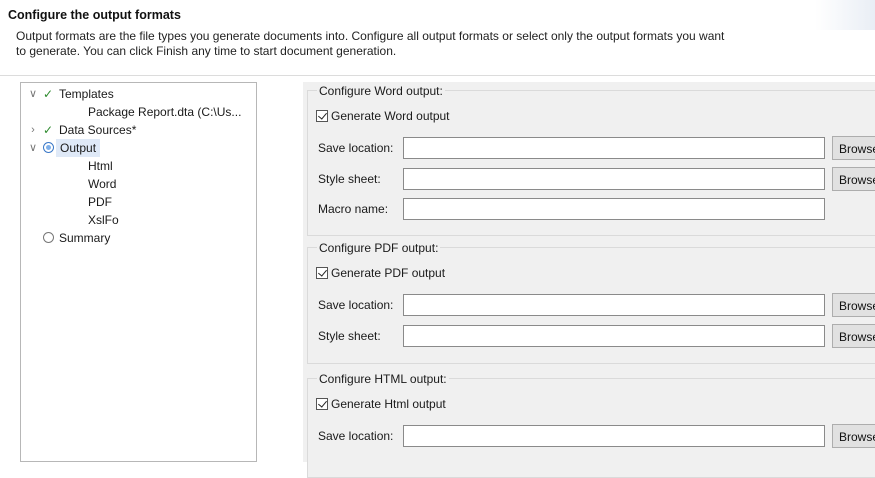  What do you see at coordinates (349, 179) in the screenshot?
I see `word-style-sheet-label: Style sheet:` at bounding box center [349, 179].